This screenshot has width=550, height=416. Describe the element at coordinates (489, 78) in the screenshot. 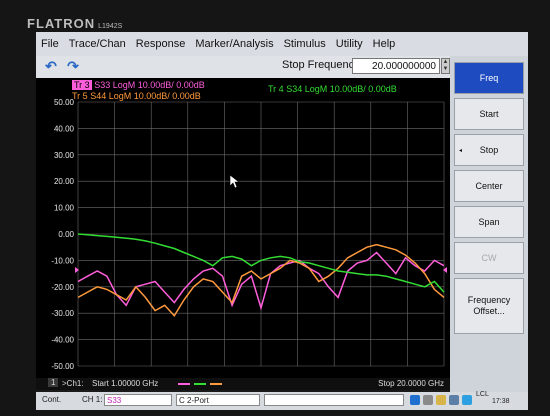

I see `softkey-freq: Freq` at that location.